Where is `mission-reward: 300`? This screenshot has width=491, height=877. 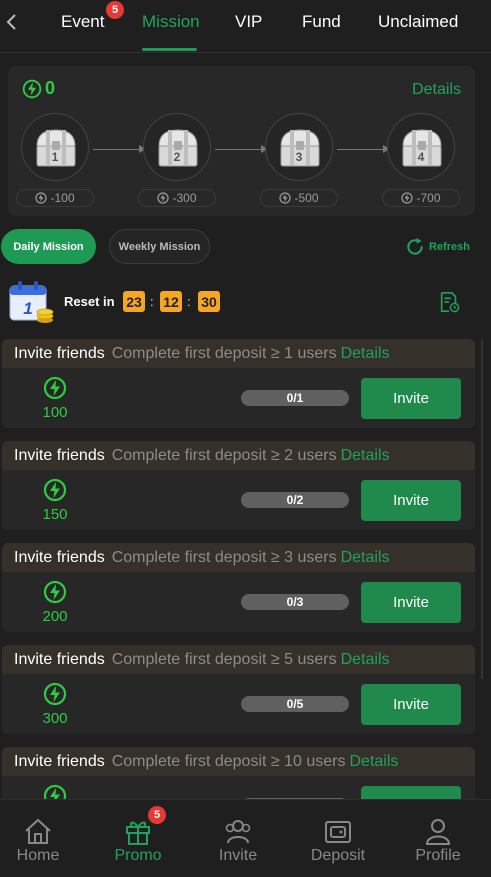 mission-reward: 300 is located at coordinates (55, 718).